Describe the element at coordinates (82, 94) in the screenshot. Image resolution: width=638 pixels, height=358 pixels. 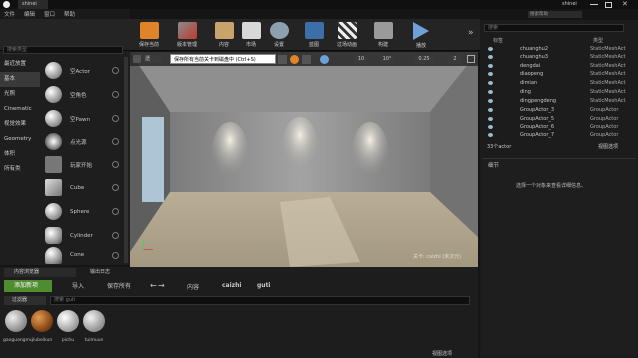
I see `list-item: 空角色` at that location.